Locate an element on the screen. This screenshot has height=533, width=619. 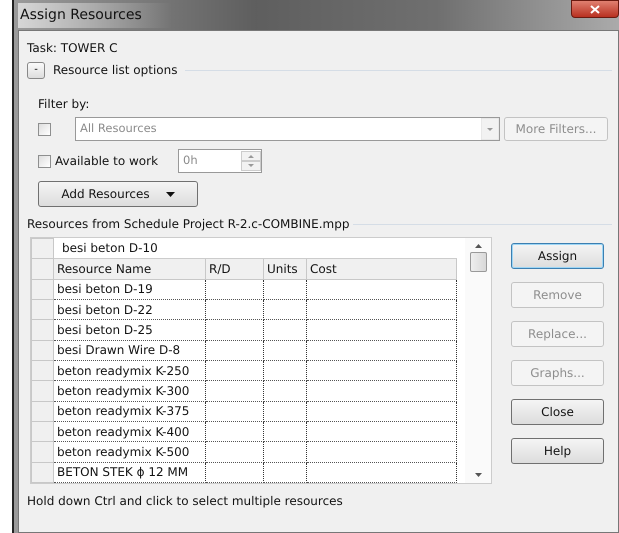
column-header: Units is located at coordinates (285, 269).